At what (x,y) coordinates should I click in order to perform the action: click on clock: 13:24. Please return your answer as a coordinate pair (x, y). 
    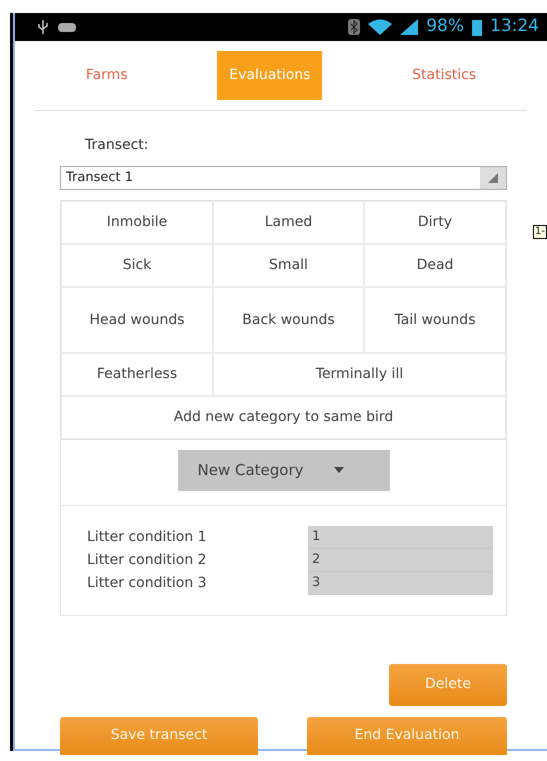
    Looking at the image, I should click on (514, 26).